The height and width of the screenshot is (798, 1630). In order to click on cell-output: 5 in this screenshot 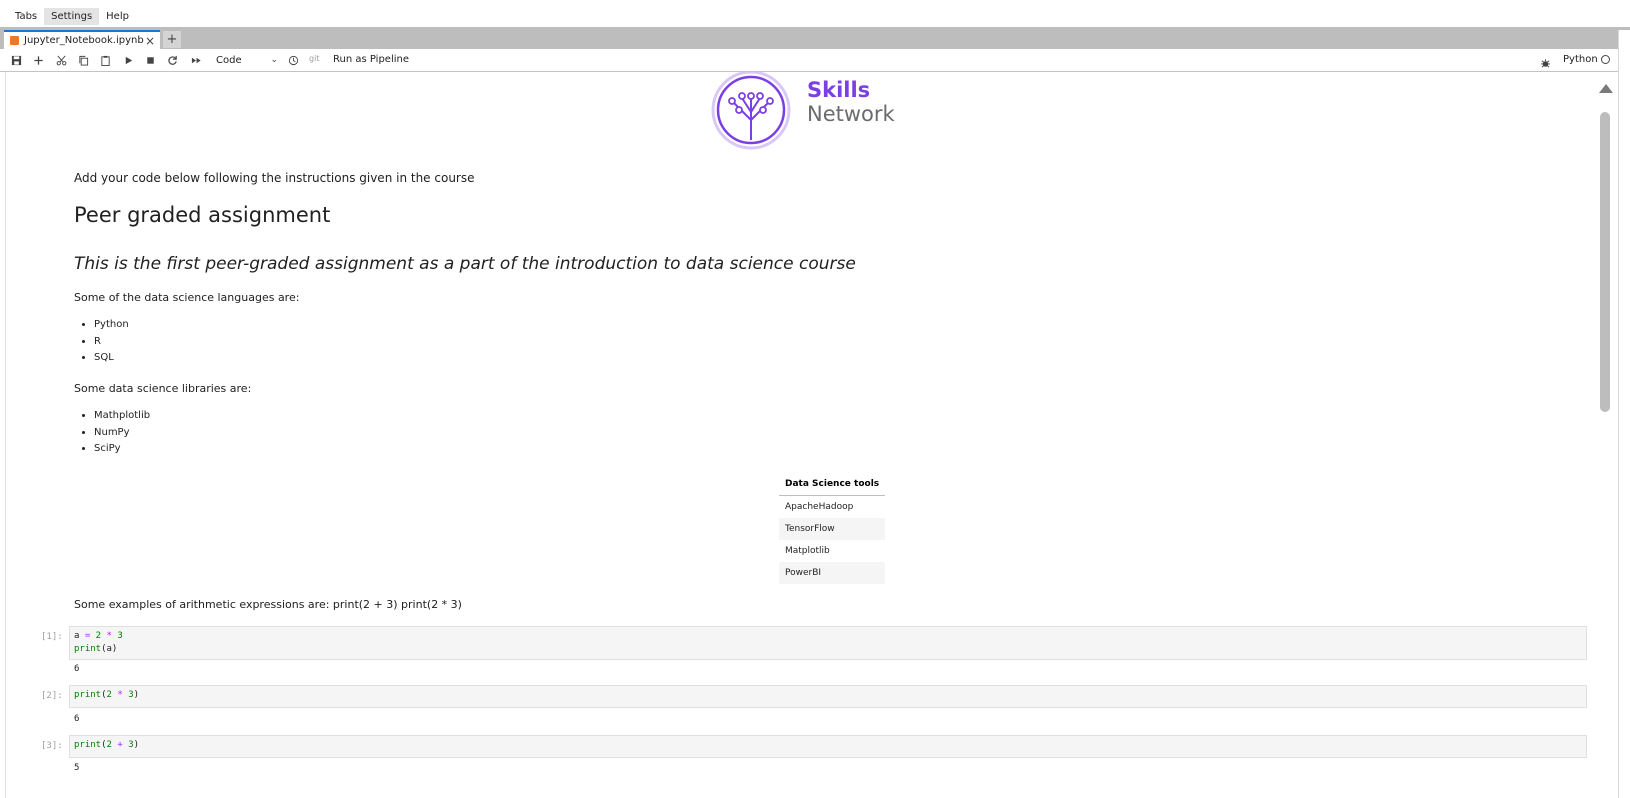, I will do `click(77, 768)`.